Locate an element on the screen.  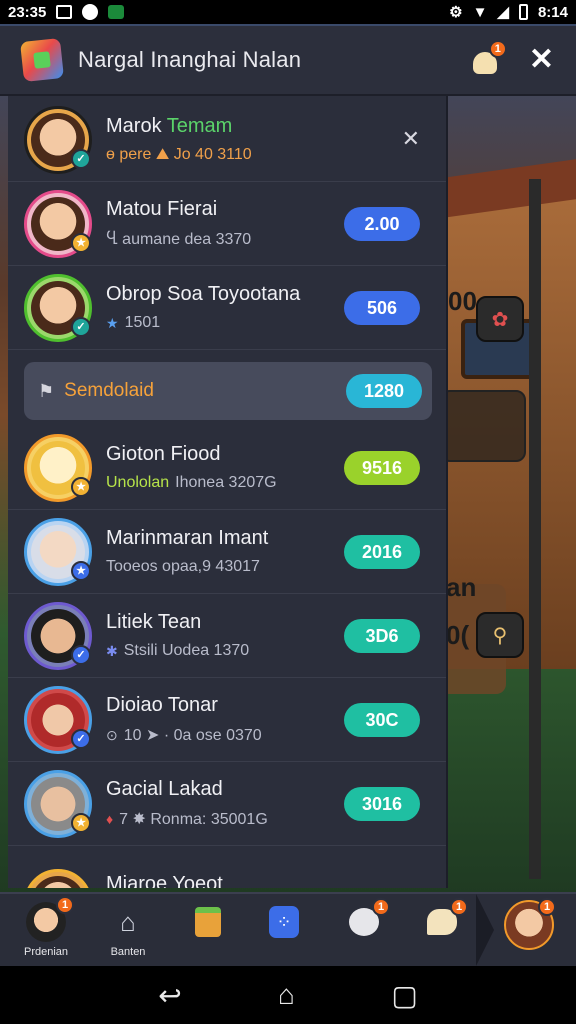
star-icon: ★ is located at coordinates (112, 322).